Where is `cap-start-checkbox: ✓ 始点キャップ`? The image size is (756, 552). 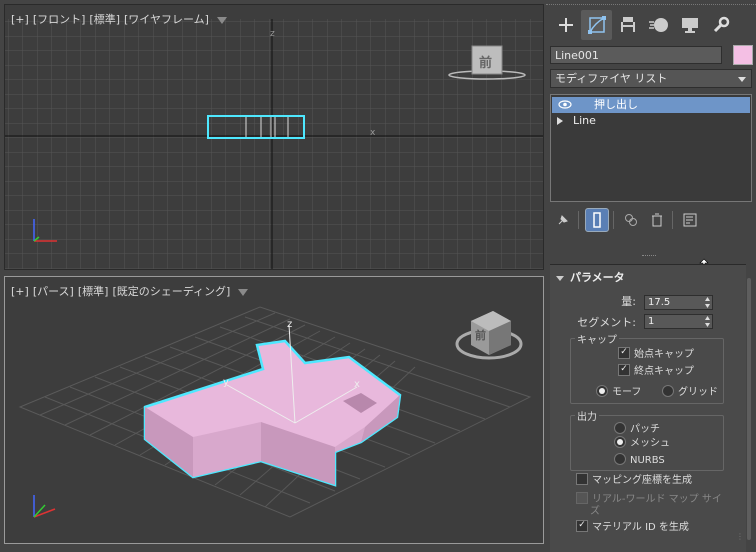 cap-start-checkbox: ✓ 始点キャップ is located at coordinates (656, 354).